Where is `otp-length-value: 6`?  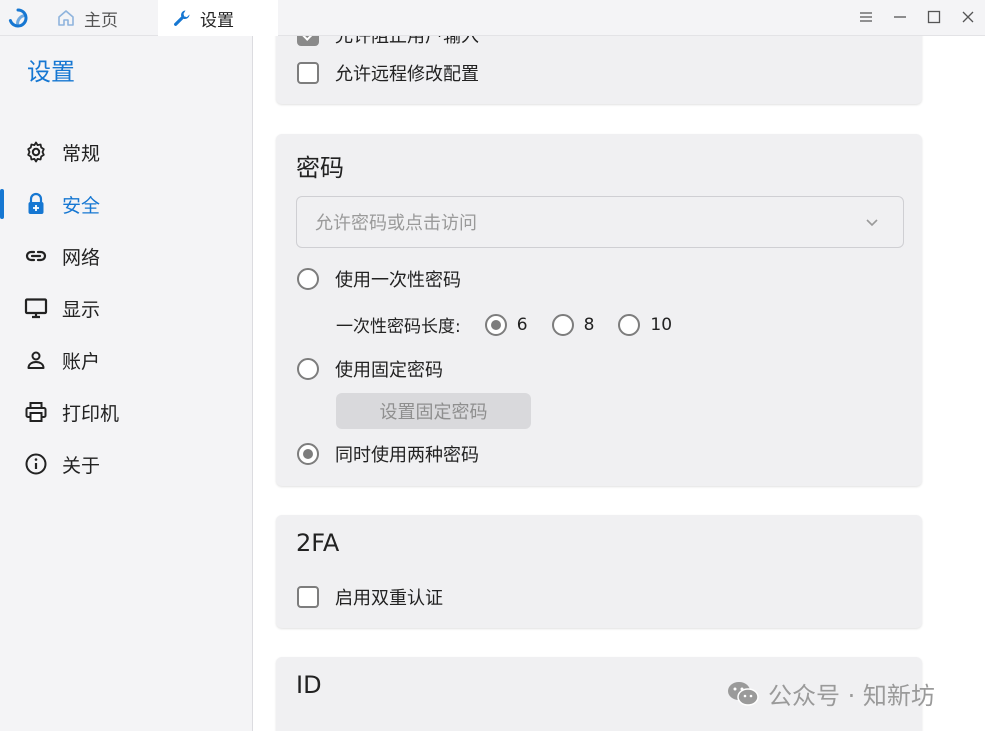 otp-length-value: 6 is located at coordinates (522, 324).